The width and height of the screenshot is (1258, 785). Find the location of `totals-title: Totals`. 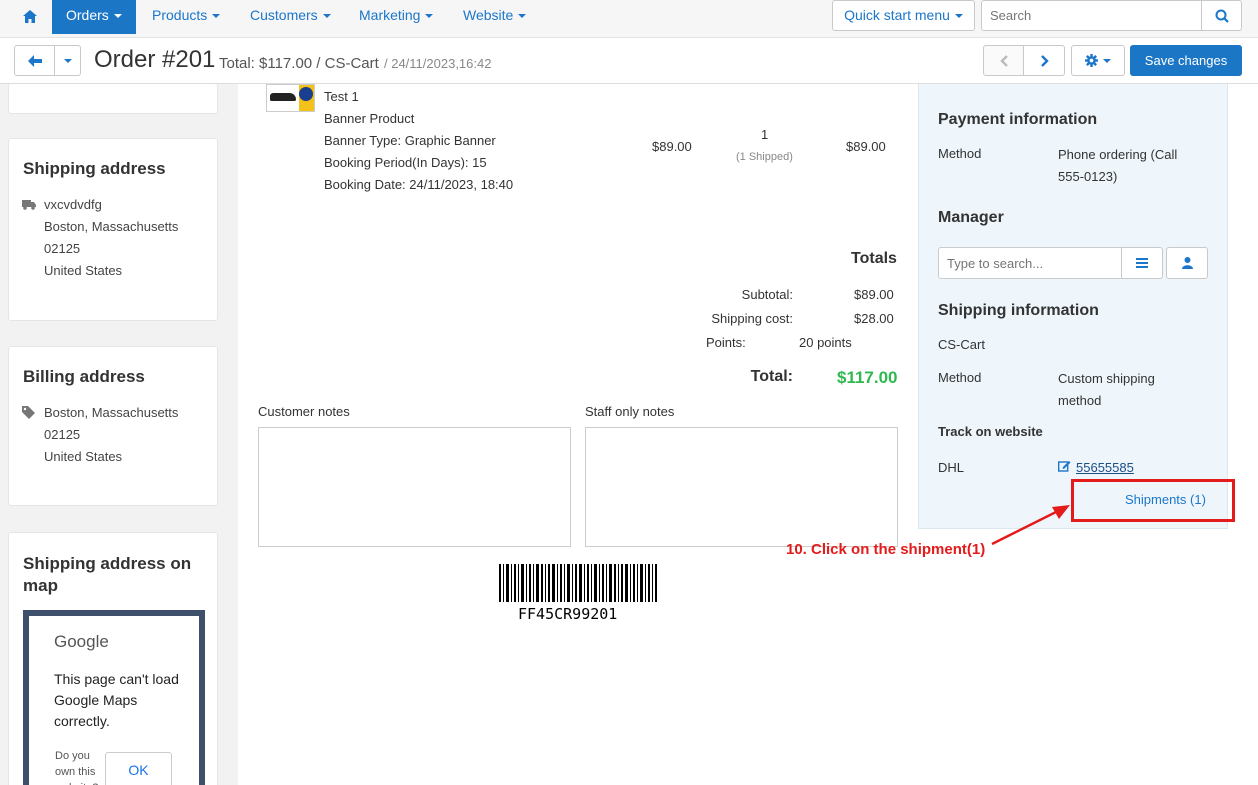

totals-title: Totals is located at coordinates (874, 258).